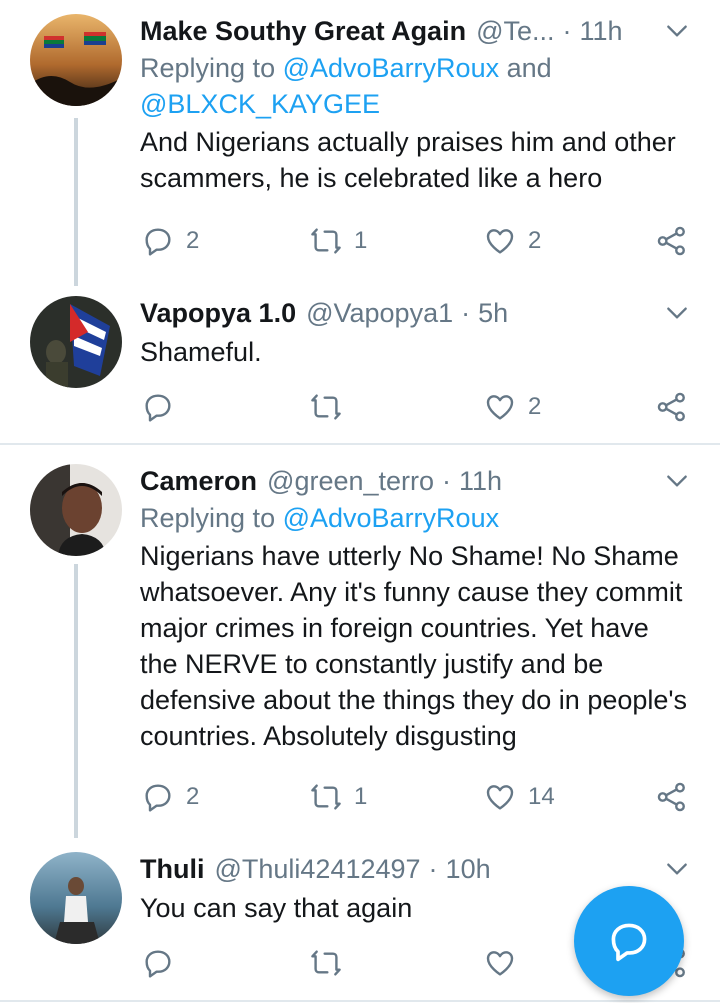  I want to click on tweet-header: Cameron @green_terro · 11h, so click(415, 481).